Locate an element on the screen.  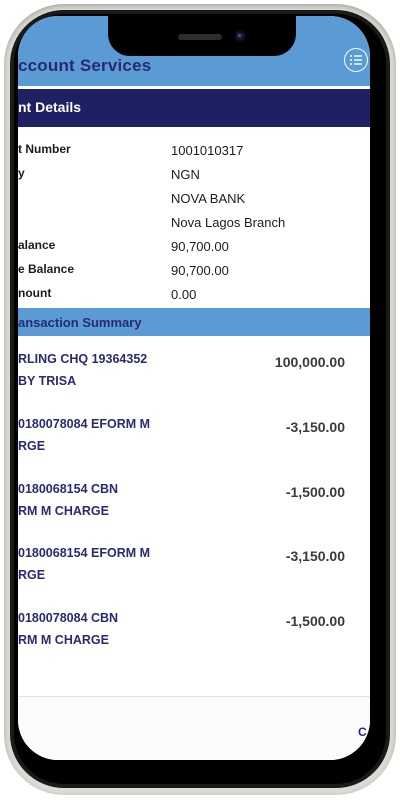
transaction-summary-title: ansaction Summary is located at coordinates (80, 322).